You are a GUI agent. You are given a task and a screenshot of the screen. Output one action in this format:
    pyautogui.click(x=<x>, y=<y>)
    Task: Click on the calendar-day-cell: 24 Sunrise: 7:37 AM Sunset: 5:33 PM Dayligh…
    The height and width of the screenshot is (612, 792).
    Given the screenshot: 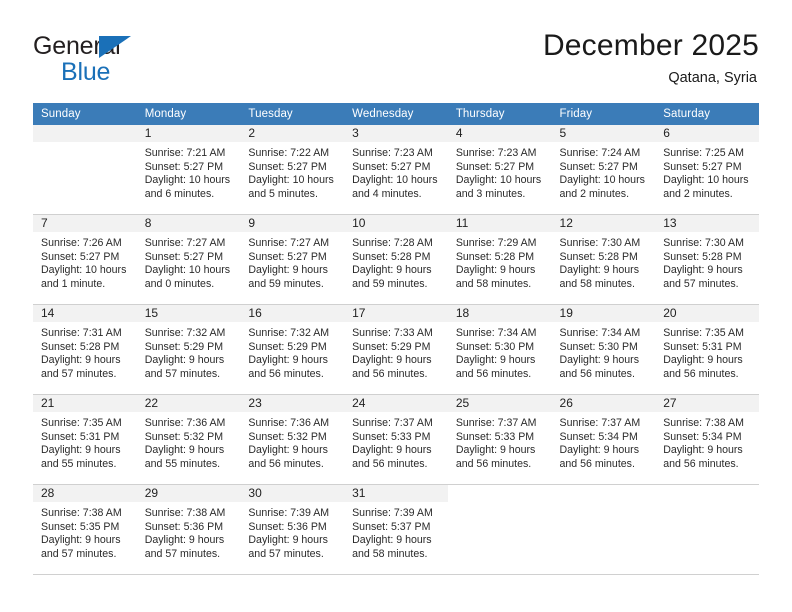 What is the action you would take?
    pyautogui.click(x=396, y=439)
    